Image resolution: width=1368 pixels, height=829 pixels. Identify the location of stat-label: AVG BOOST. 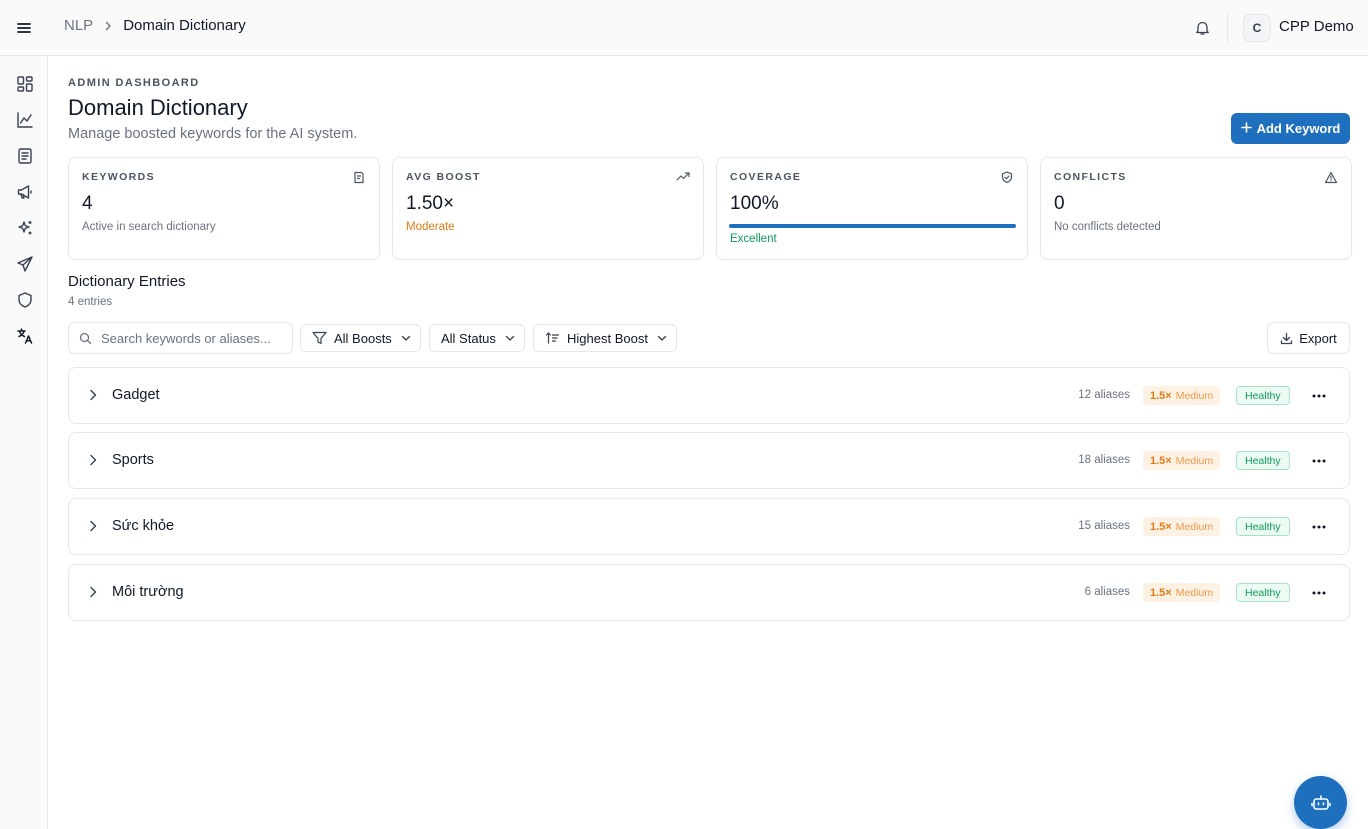
(443, 177).